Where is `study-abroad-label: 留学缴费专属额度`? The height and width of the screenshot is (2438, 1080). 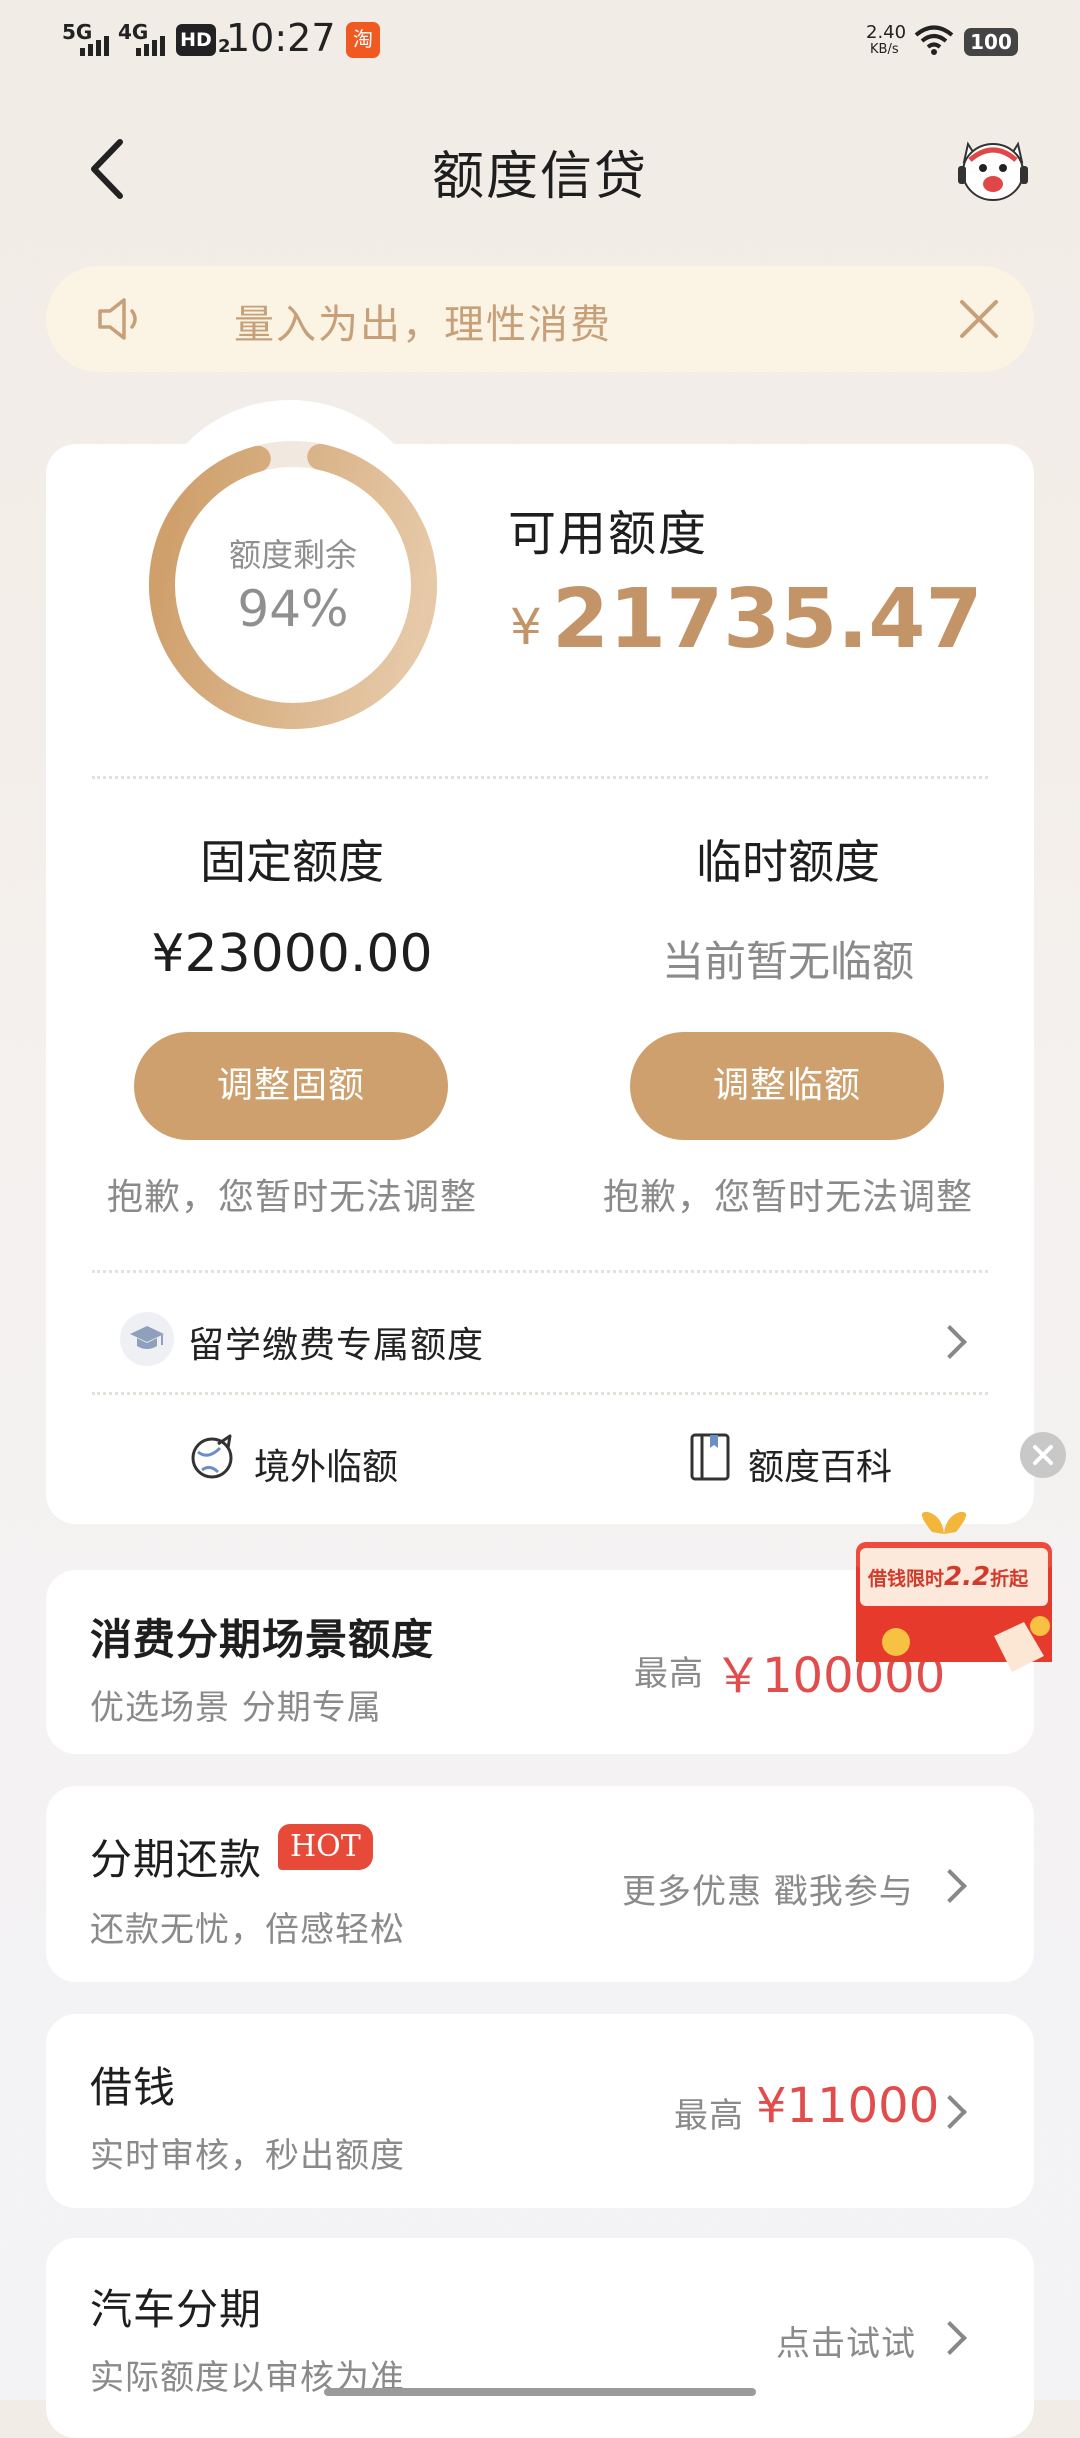 study-abroad-label: 留学缴费专属额度 is located at coordinates (336, 1345).